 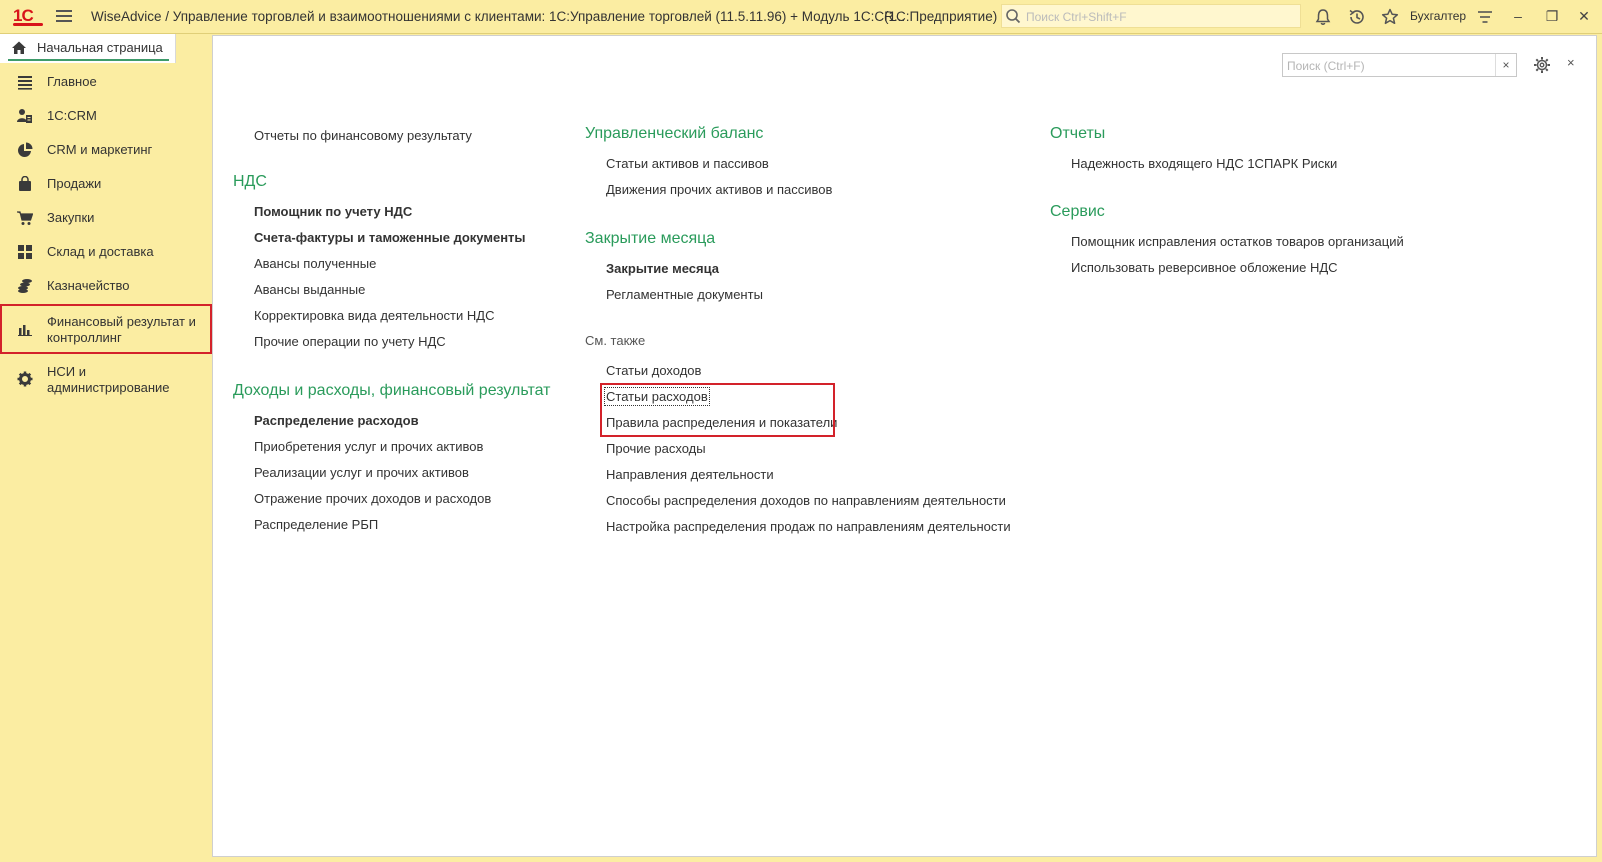 What do you see at coordinates (336, 420) in the screenshot?
I see `link-expense-distribution: Распределение расходов` at bounding box center [336, 420].